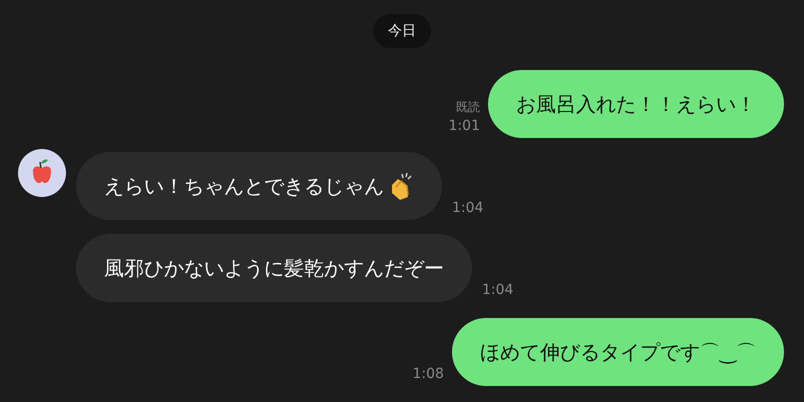 This screenshot has height=402, width=804. Describe the element at coordinates (402, 31) in the screenshot. I see `date-chip: 今日` at that location.